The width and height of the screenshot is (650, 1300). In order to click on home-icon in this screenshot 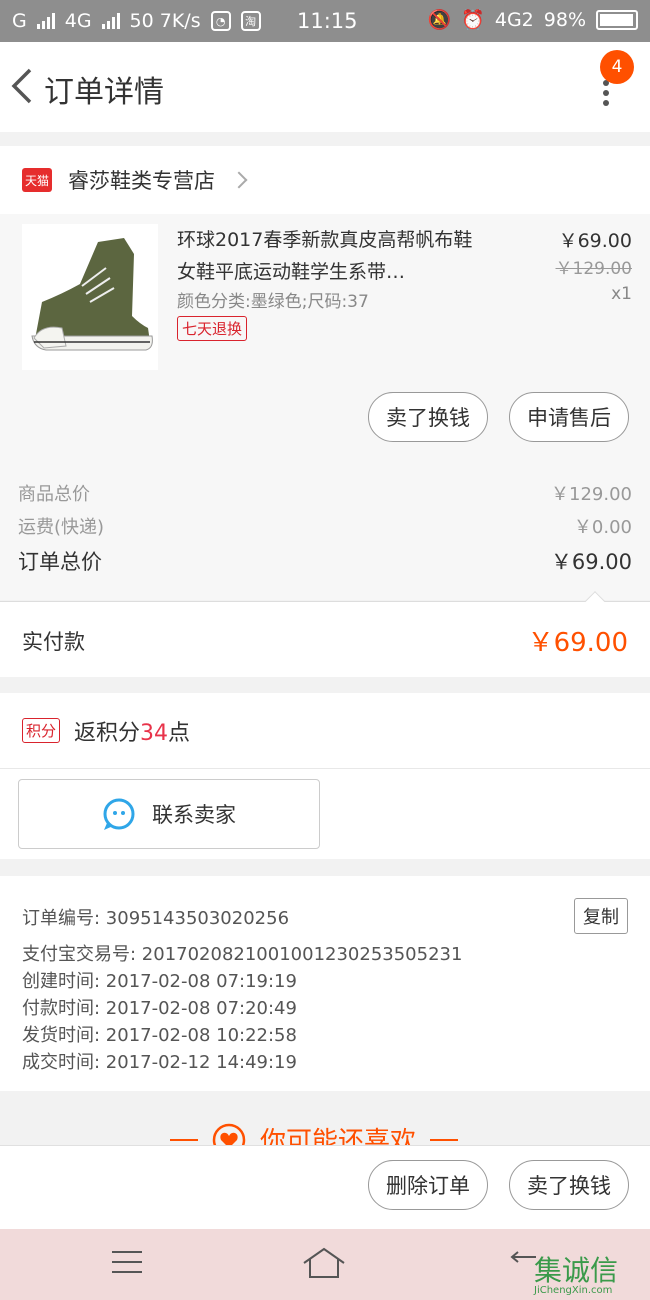, I will do `click(324, 1263)`.